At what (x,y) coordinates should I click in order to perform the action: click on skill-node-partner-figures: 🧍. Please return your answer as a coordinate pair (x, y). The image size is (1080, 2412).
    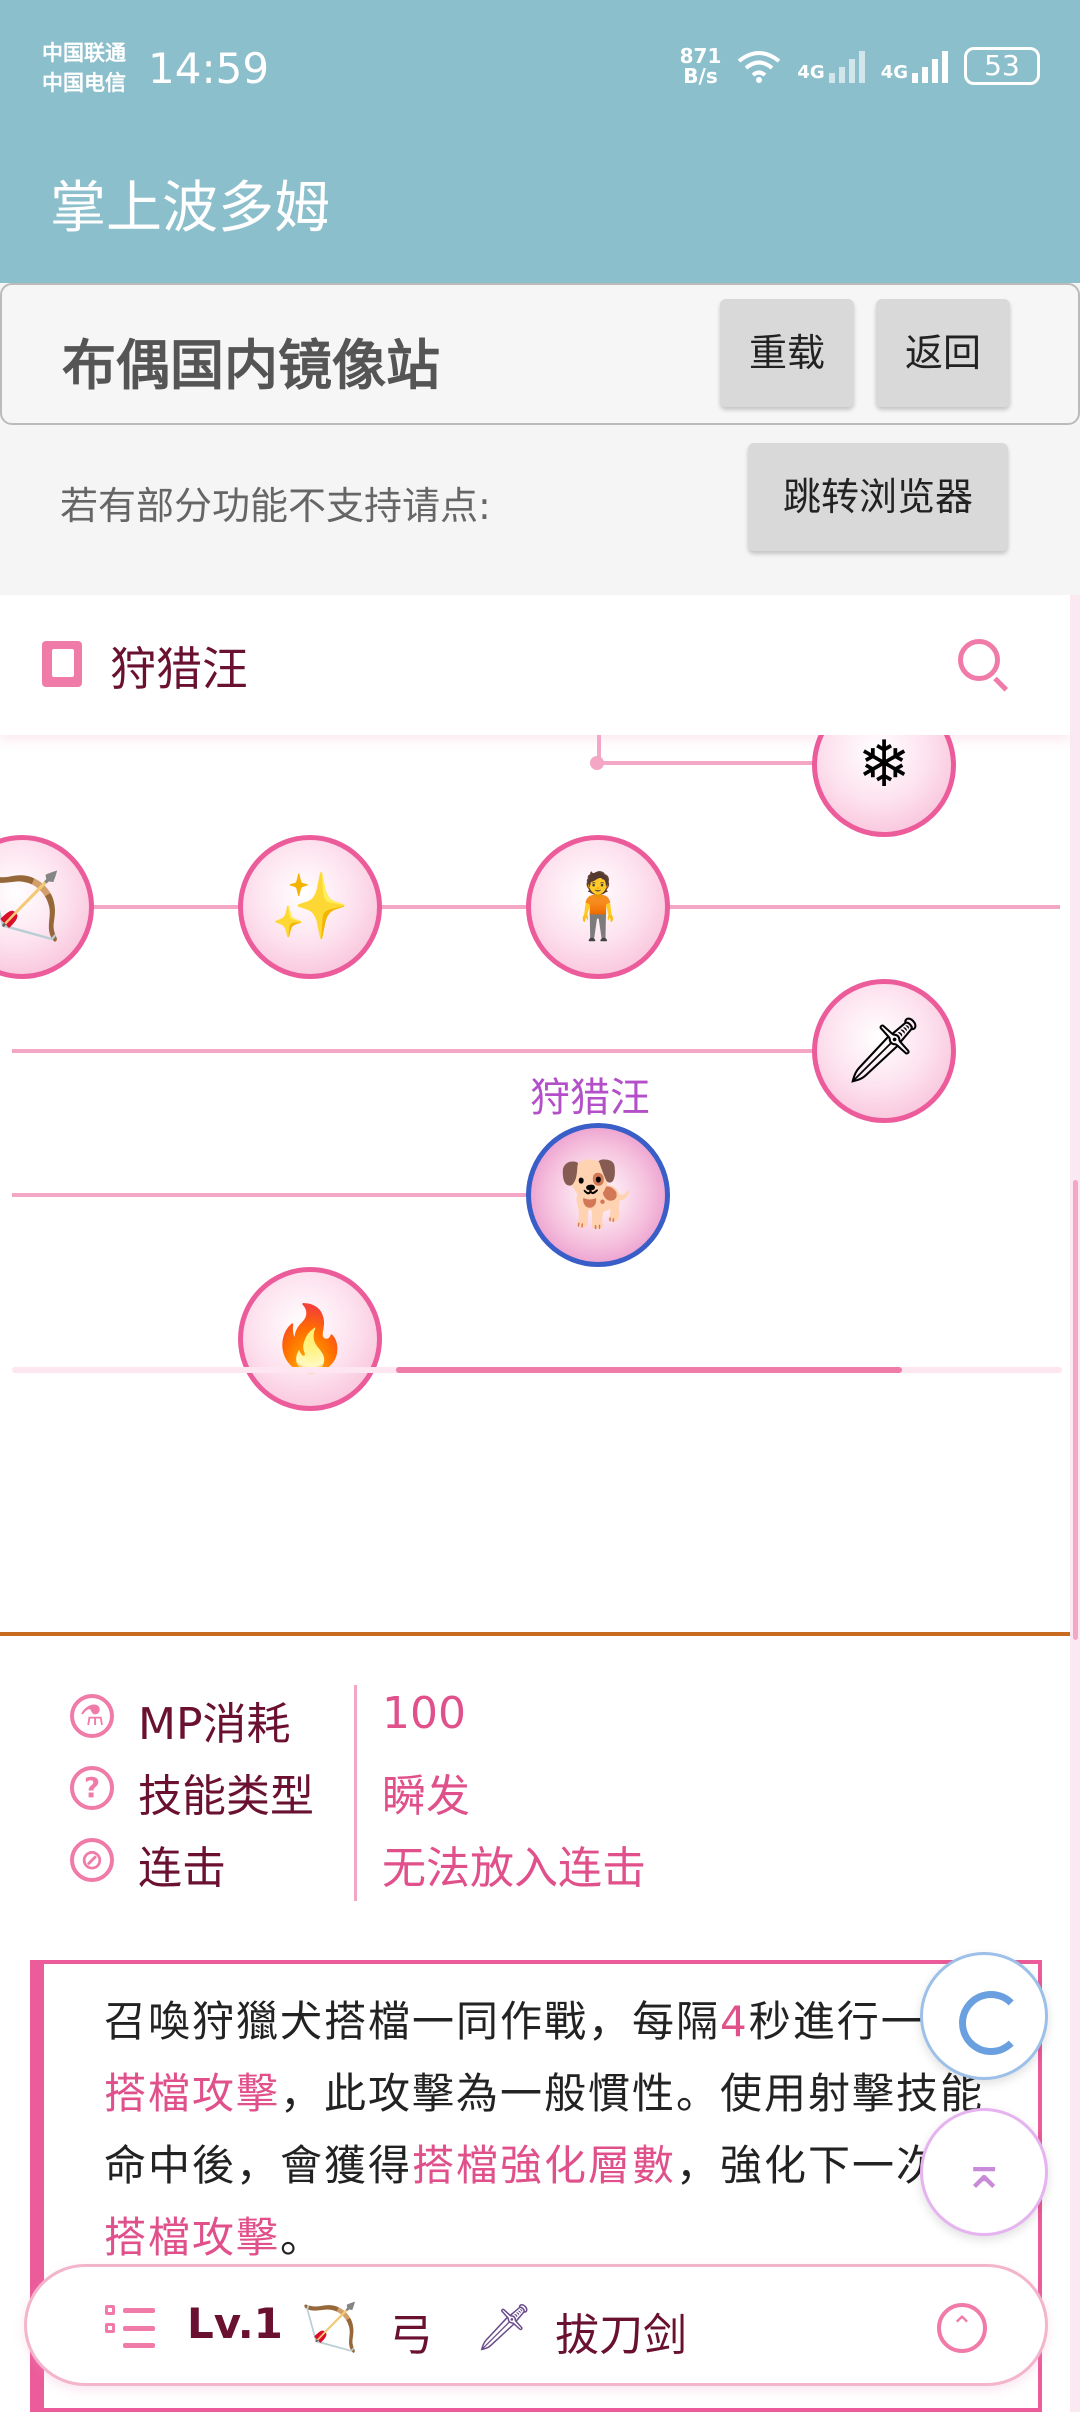
    Looking at the image, I should click on (598, 907).